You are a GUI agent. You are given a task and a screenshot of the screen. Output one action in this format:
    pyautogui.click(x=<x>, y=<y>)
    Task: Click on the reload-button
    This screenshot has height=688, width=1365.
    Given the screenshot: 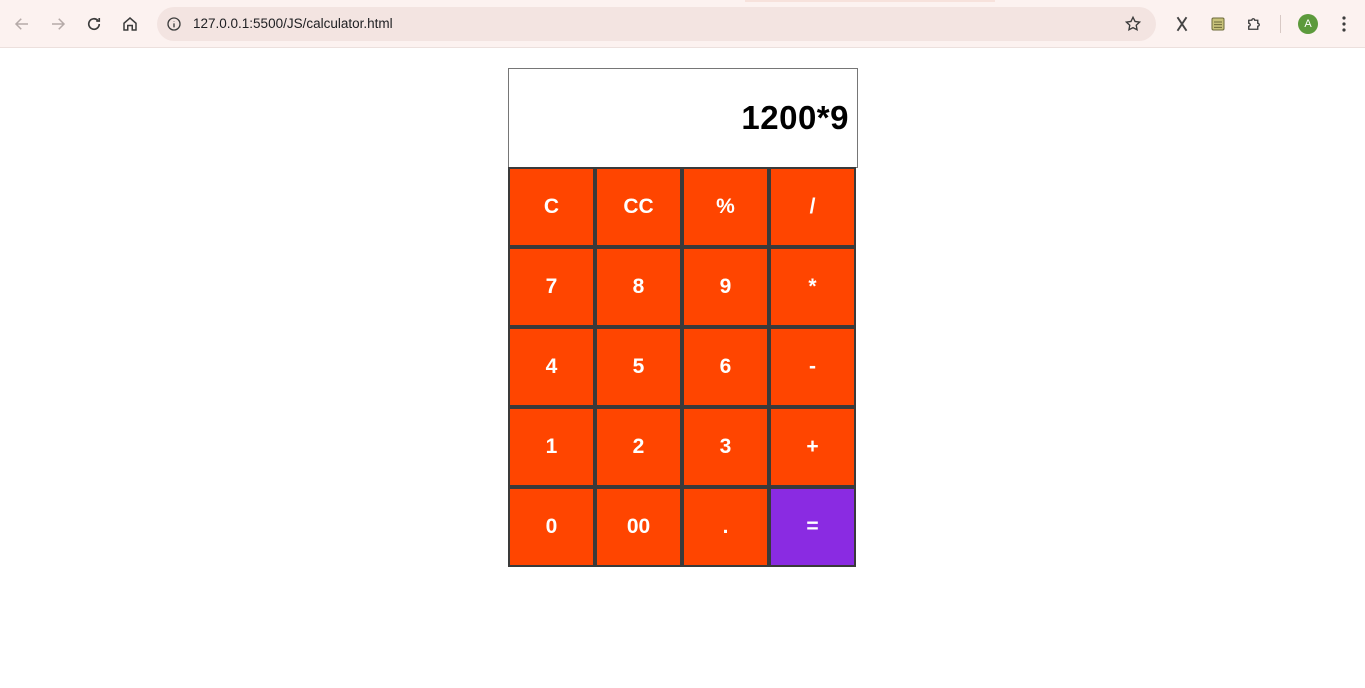 What is the action you would take?
    pyautogui.click(x=94, y=24)
    